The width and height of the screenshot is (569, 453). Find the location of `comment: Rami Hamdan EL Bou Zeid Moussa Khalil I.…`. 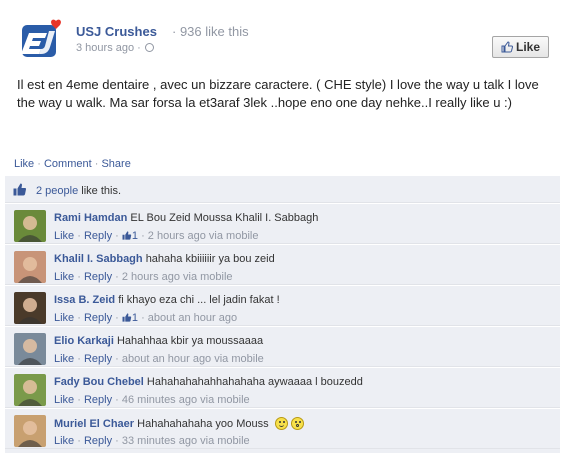

comment: Rami Hamdan EL Bou Zeid Moussa Khalil I.… is located at coordinates (282, 223).